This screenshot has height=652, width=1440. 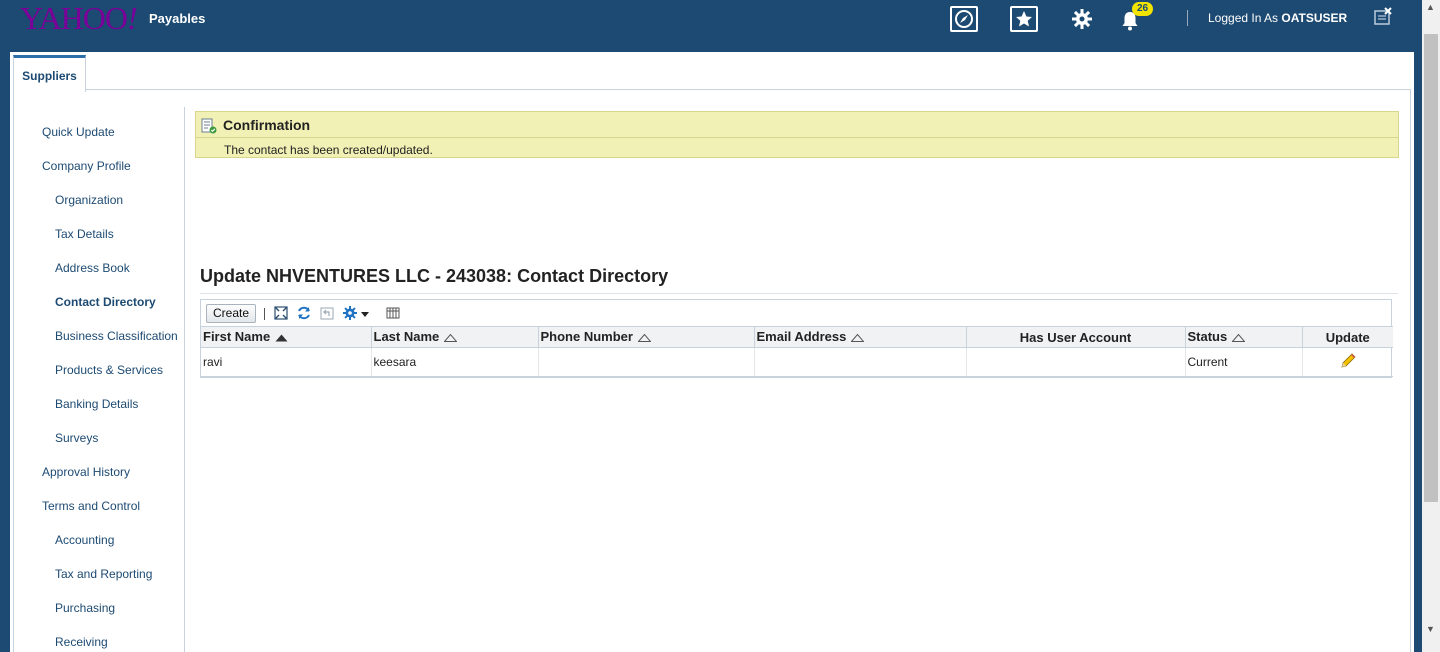 What do you see at coordinates (1243, 18) in the screenshot?
I see `logged-in-prefix: Logged In As` at bounding box center [1243, 18].